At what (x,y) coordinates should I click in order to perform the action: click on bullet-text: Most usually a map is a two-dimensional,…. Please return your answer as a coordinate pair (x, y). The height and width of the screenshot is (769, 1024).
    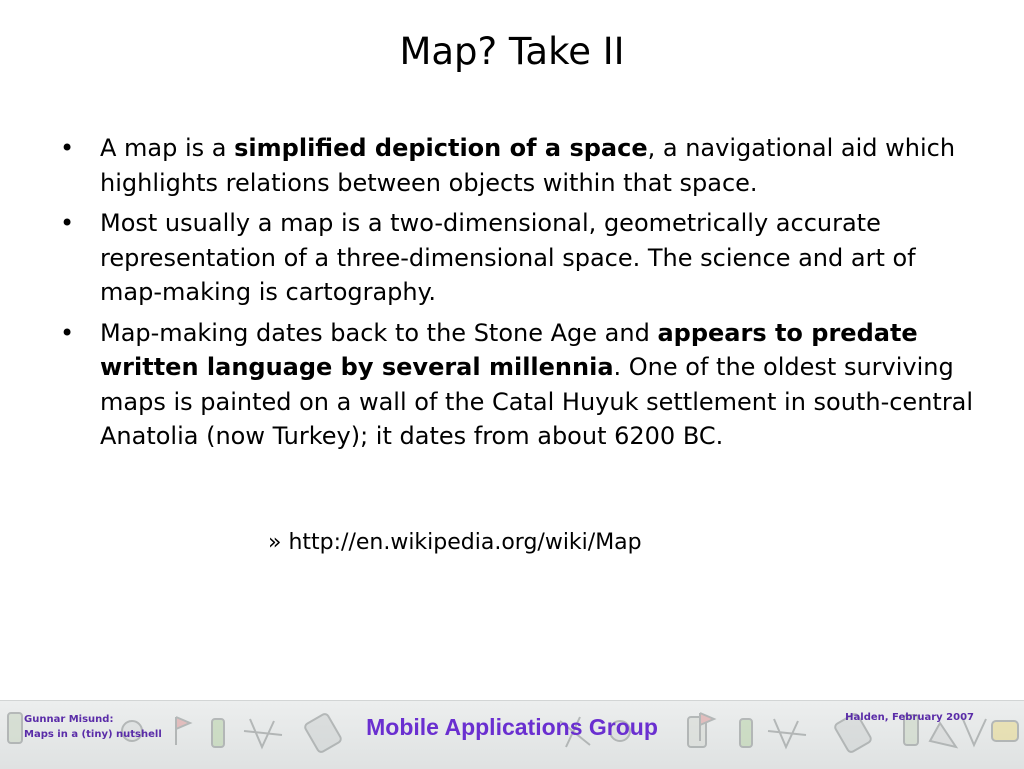
    Looking at the image, I should click on (508, 257).